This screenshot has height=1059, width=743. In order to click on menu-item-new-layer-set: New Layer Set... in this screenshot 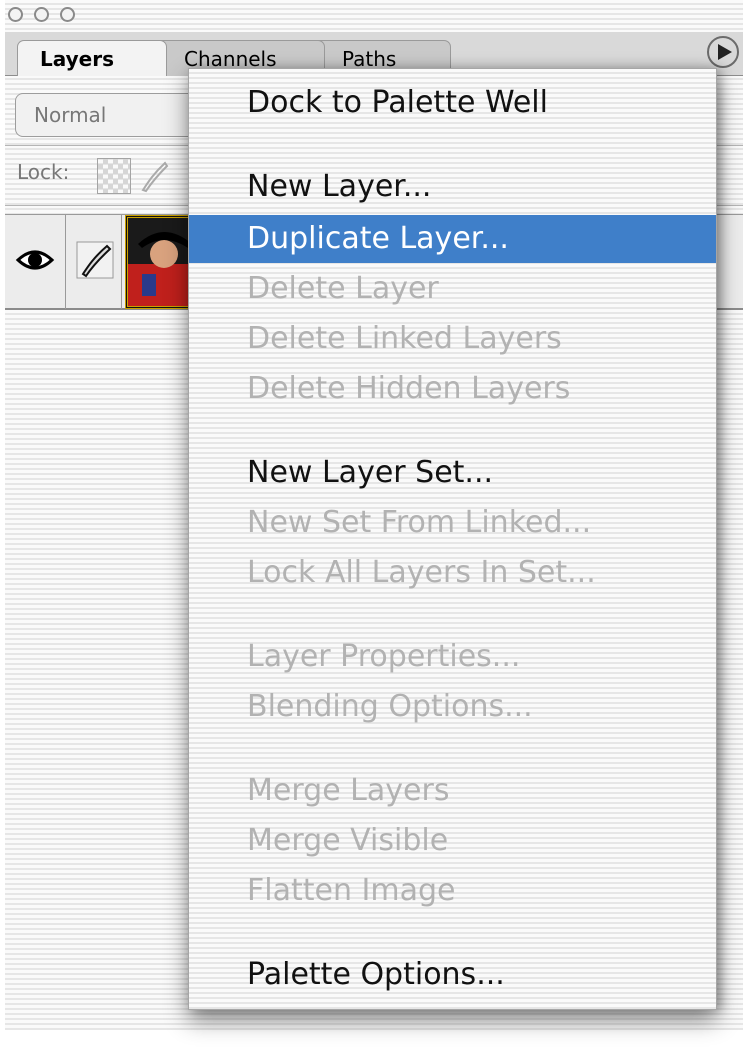, I will do `click(452, 473)`.